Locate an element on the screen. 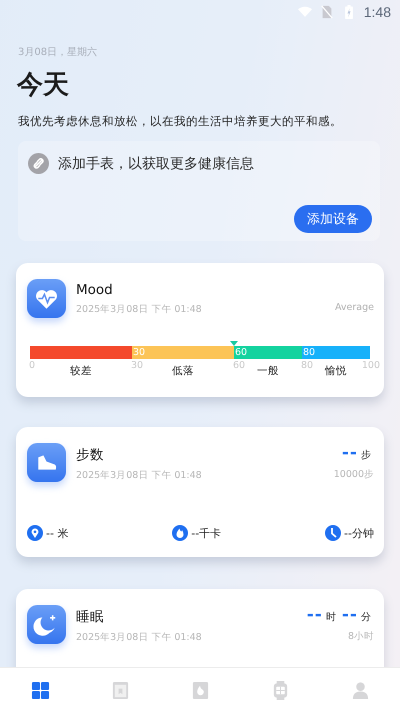  wifi-icon is located at coordinates (305, 12).